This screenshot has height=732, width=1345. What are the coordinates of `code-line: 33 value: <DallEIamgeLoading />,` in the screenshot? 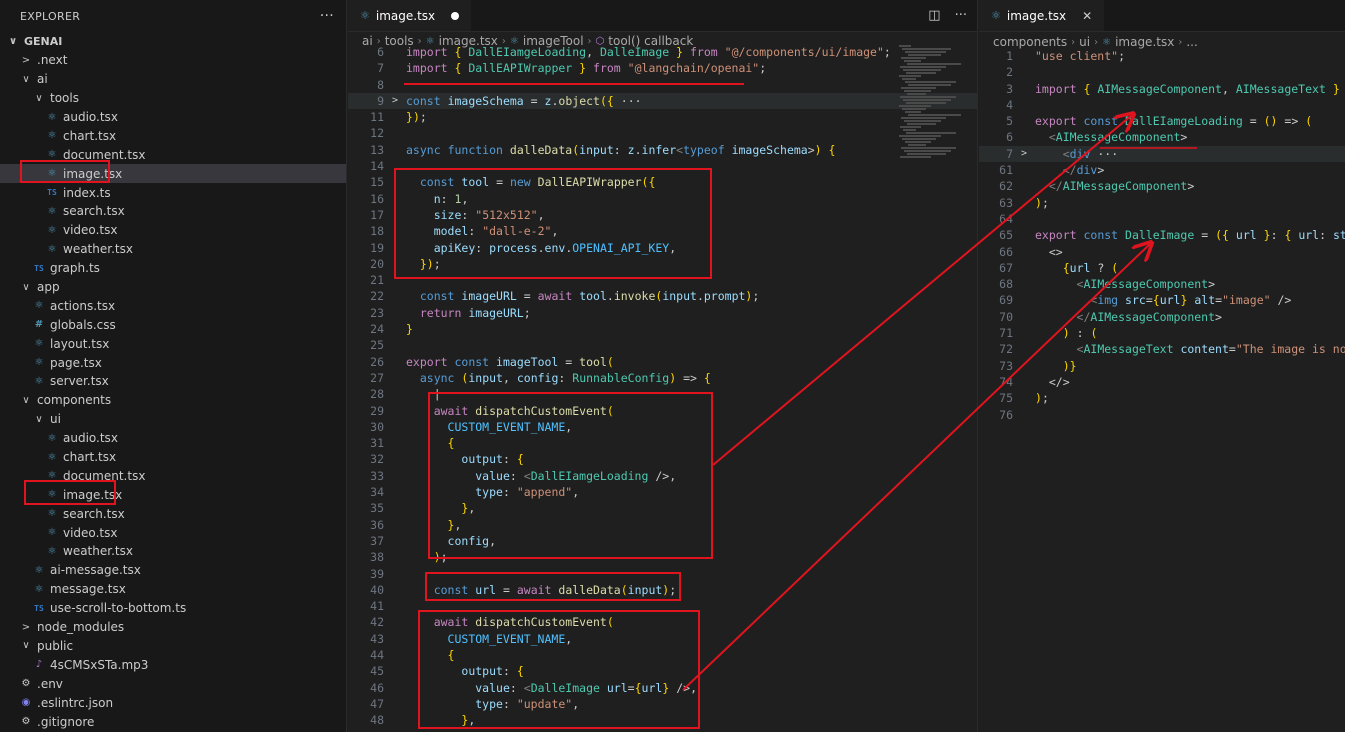 It's located at (662, 476).